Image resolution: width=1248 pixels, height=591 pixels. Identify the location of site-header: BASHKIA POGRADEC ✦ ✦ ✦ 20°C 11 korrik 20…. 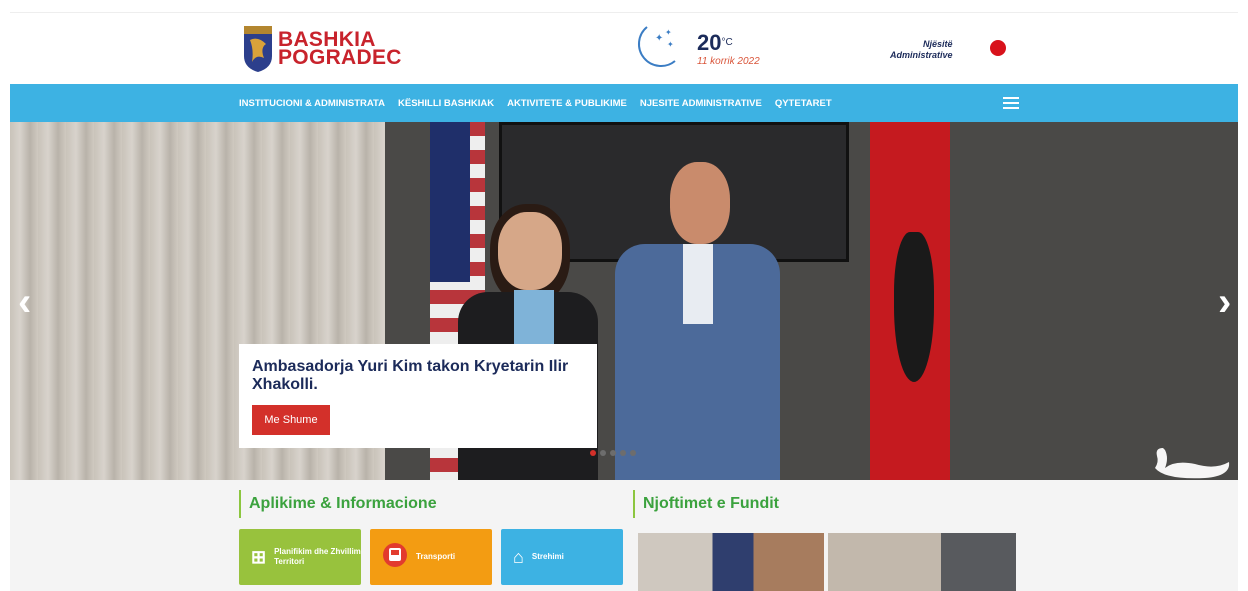
(624, 48).